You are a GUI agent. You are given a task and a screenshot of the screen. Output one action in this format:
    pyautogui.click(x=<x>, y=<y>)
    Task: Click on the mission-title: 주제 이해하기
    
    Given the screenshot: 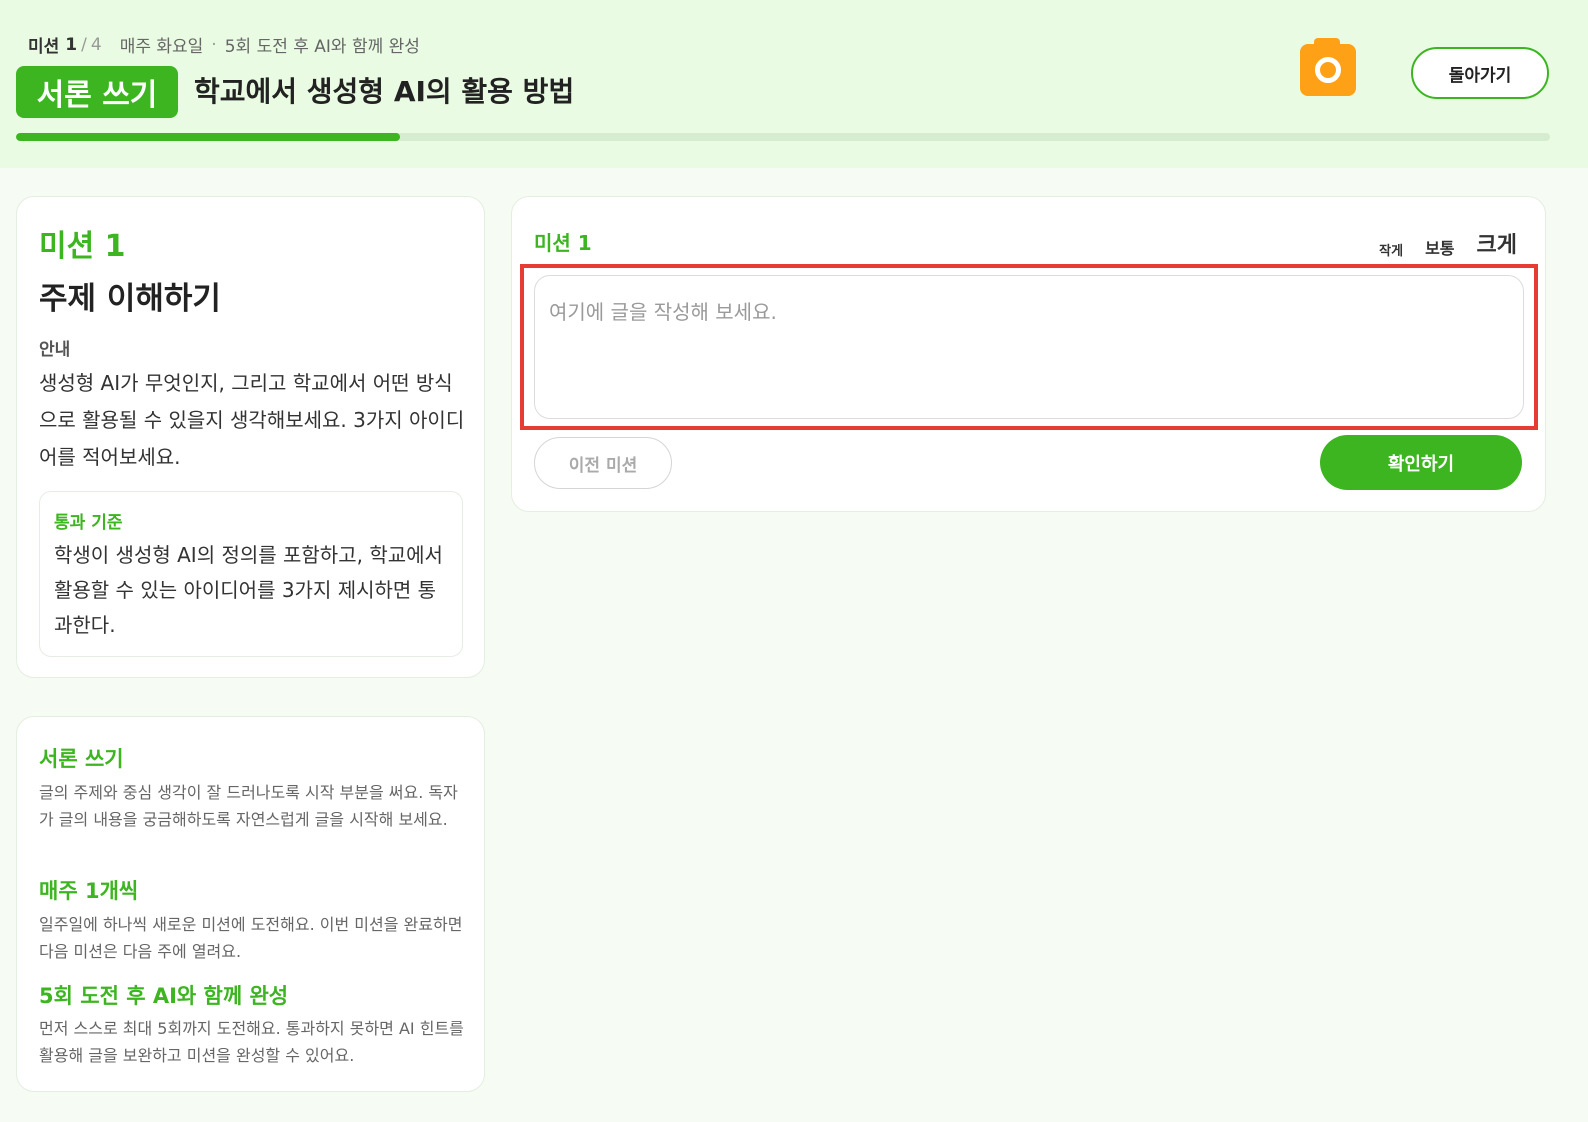 What is the action you would take?
    pyautogui.click(x=130, y=299)
    